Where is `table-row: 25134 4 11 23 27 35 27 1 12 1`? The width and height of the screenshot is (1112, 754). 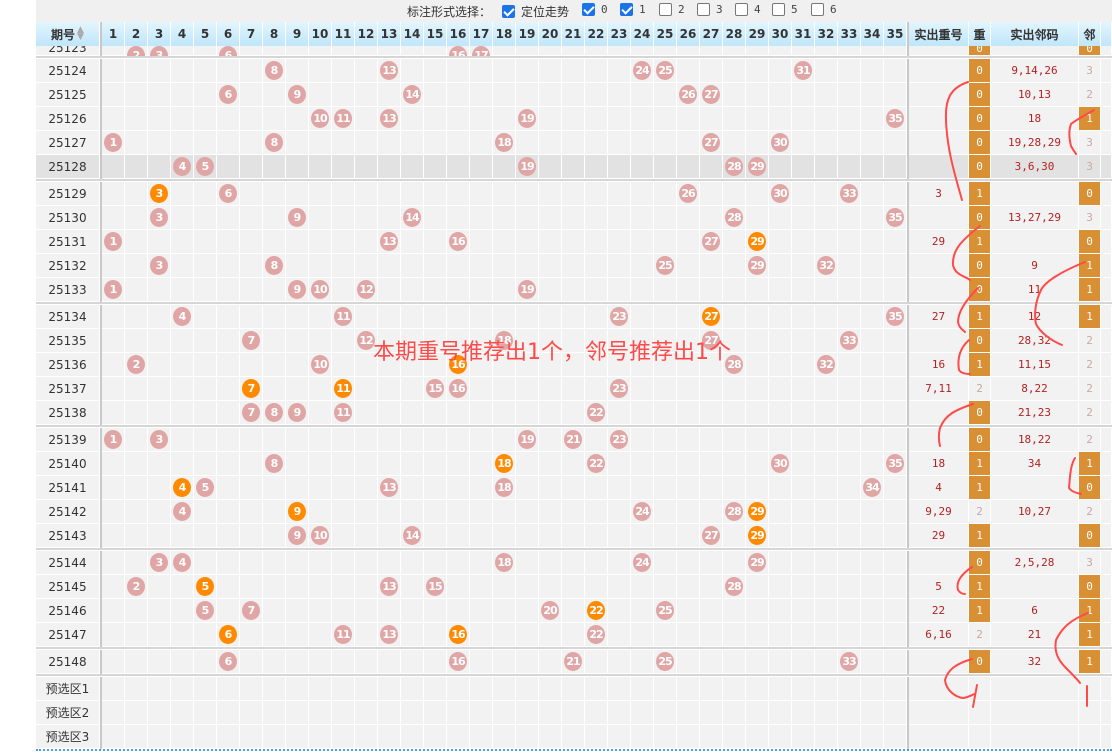 table-row: 25134 4 11 23 27 35 27 1 12 1 is located at coordinates (574, 317).